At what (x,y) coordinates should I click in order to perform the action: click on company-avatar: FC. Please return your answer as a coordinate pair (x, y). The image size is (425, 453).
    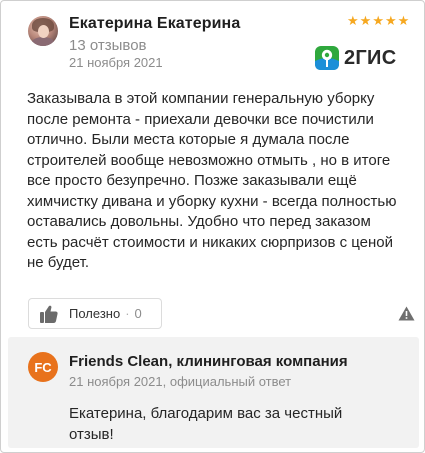
    Looking at the image, I should click on (43, 367).